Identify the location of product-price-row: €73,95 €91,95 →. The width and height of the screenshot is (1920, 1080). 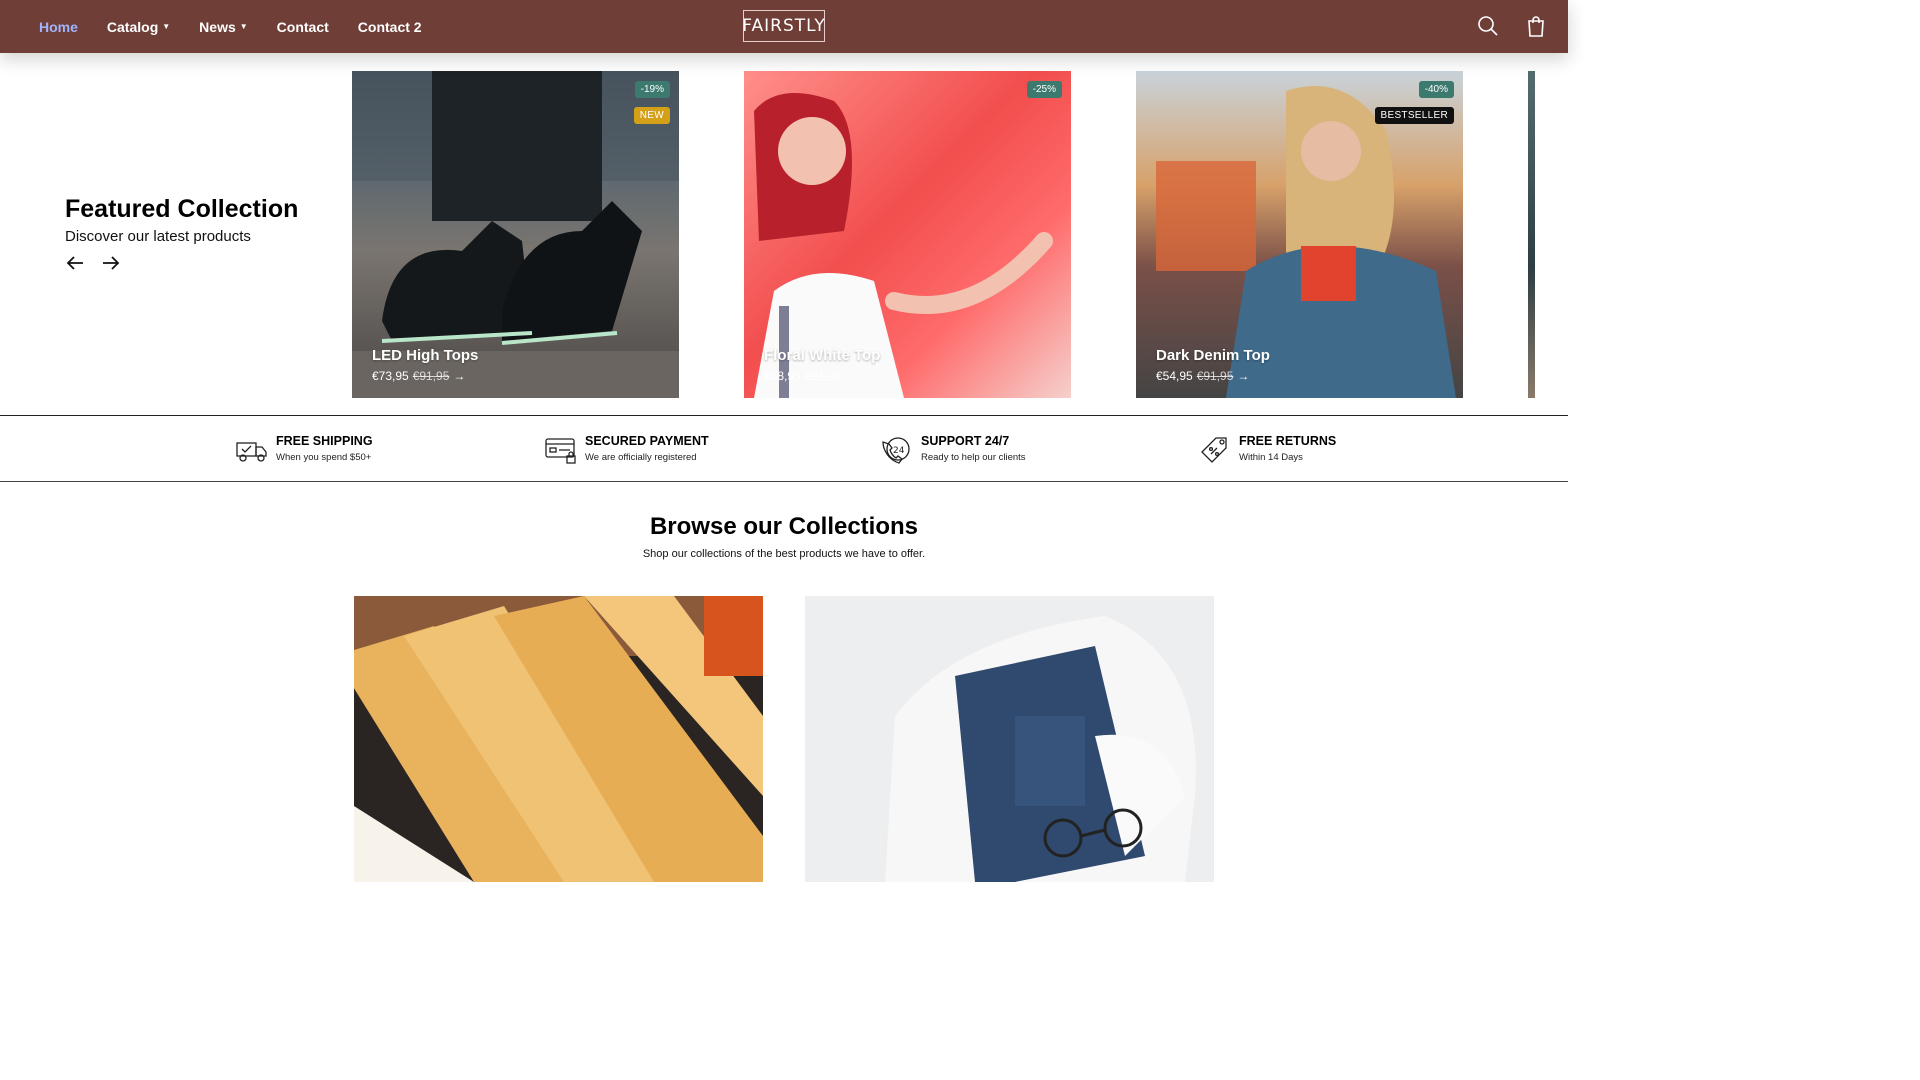
(418, 376).